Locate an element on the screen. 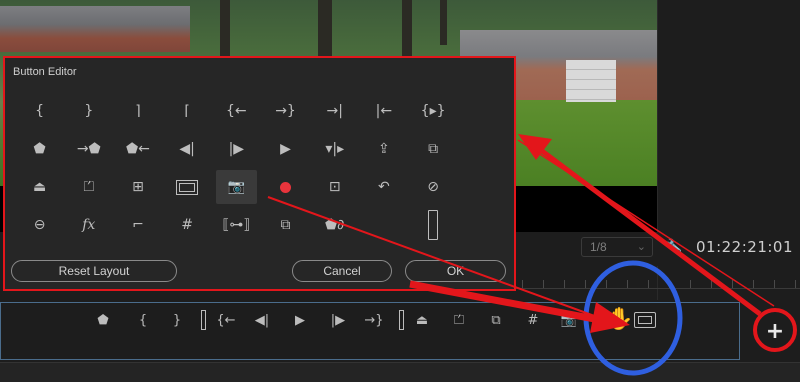 This screenshot has width=800, height=382. go-to-next-marker-icon: →⬟ is located at coordinates (88, 149).